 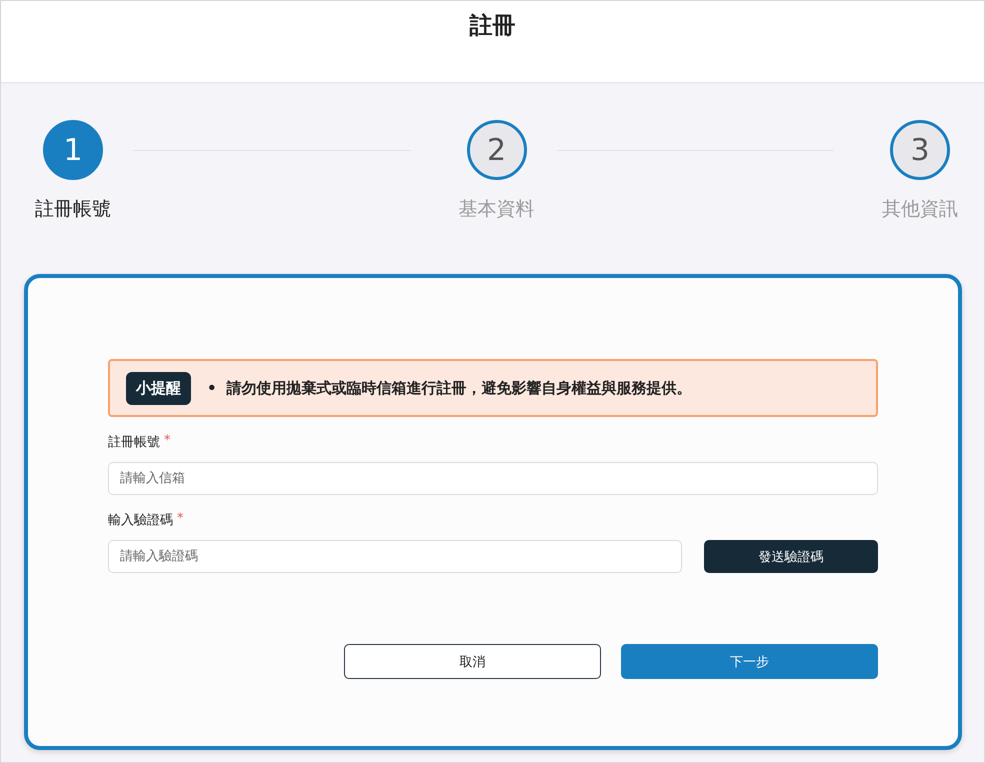 I want to click on step-circle: 1, so click(x=73, y=150).